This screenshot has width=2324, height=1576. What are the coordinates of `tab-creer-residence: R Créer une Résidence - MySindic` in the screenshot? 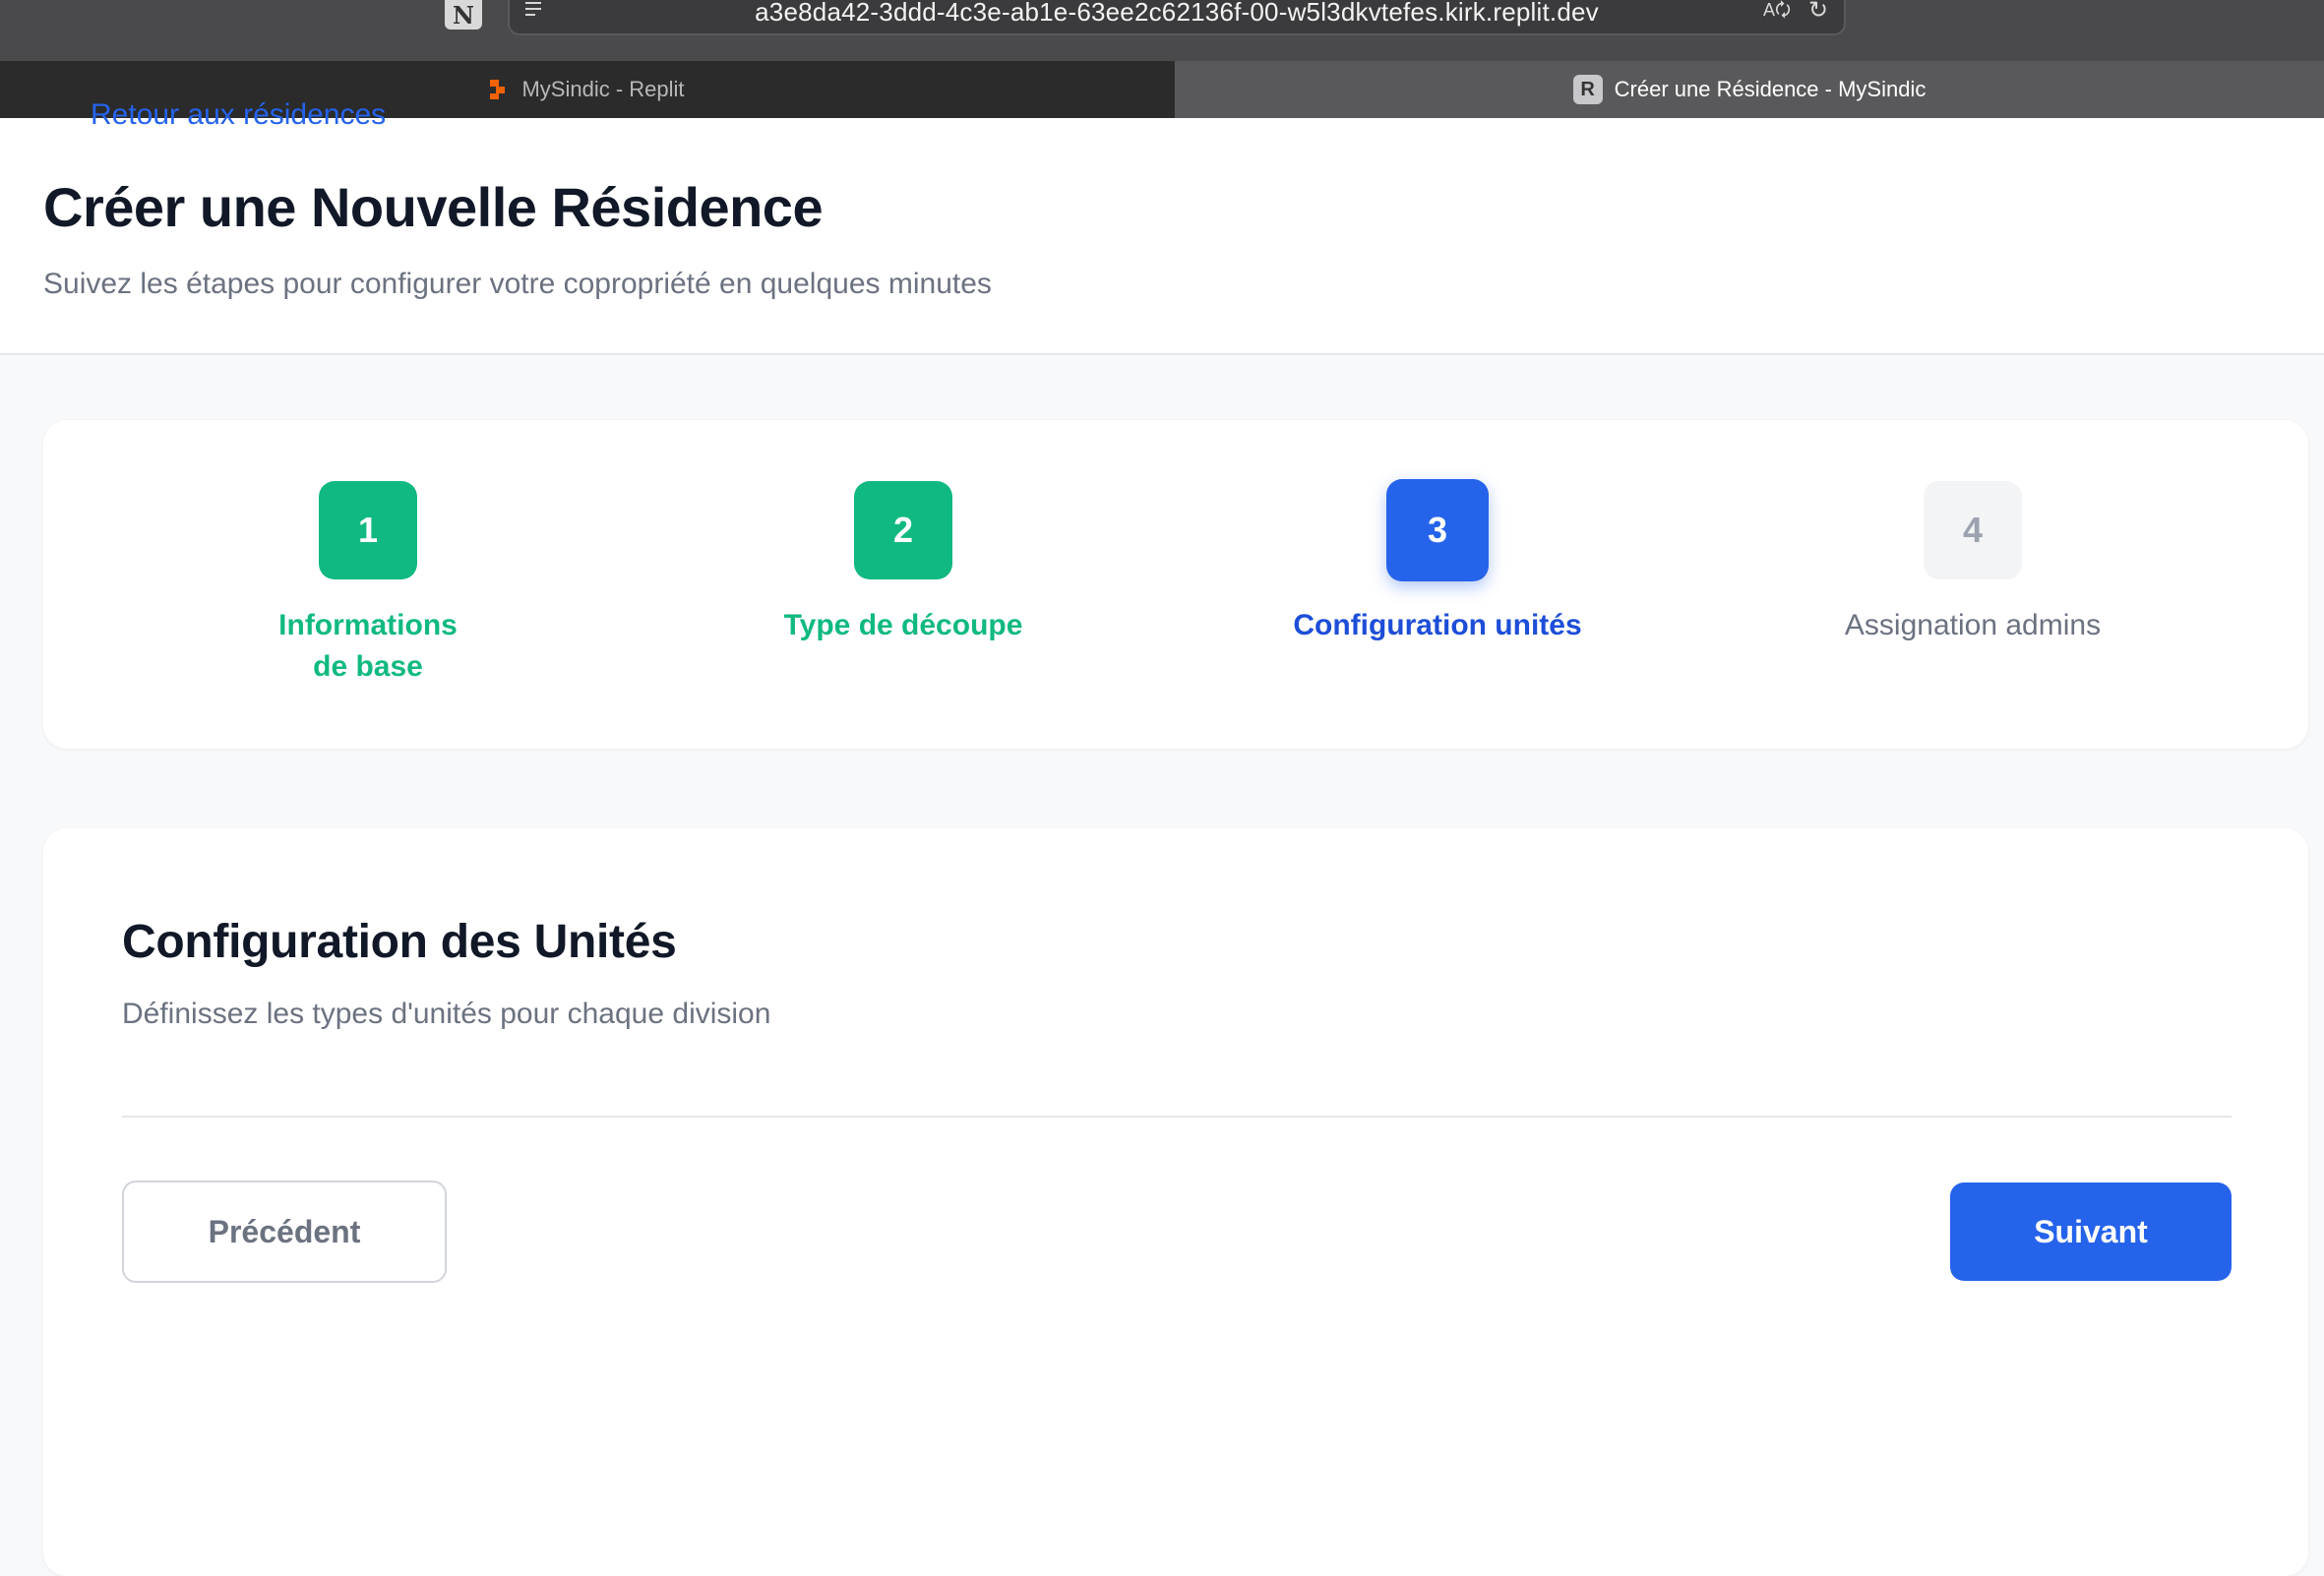 It's located at (1749, 89).